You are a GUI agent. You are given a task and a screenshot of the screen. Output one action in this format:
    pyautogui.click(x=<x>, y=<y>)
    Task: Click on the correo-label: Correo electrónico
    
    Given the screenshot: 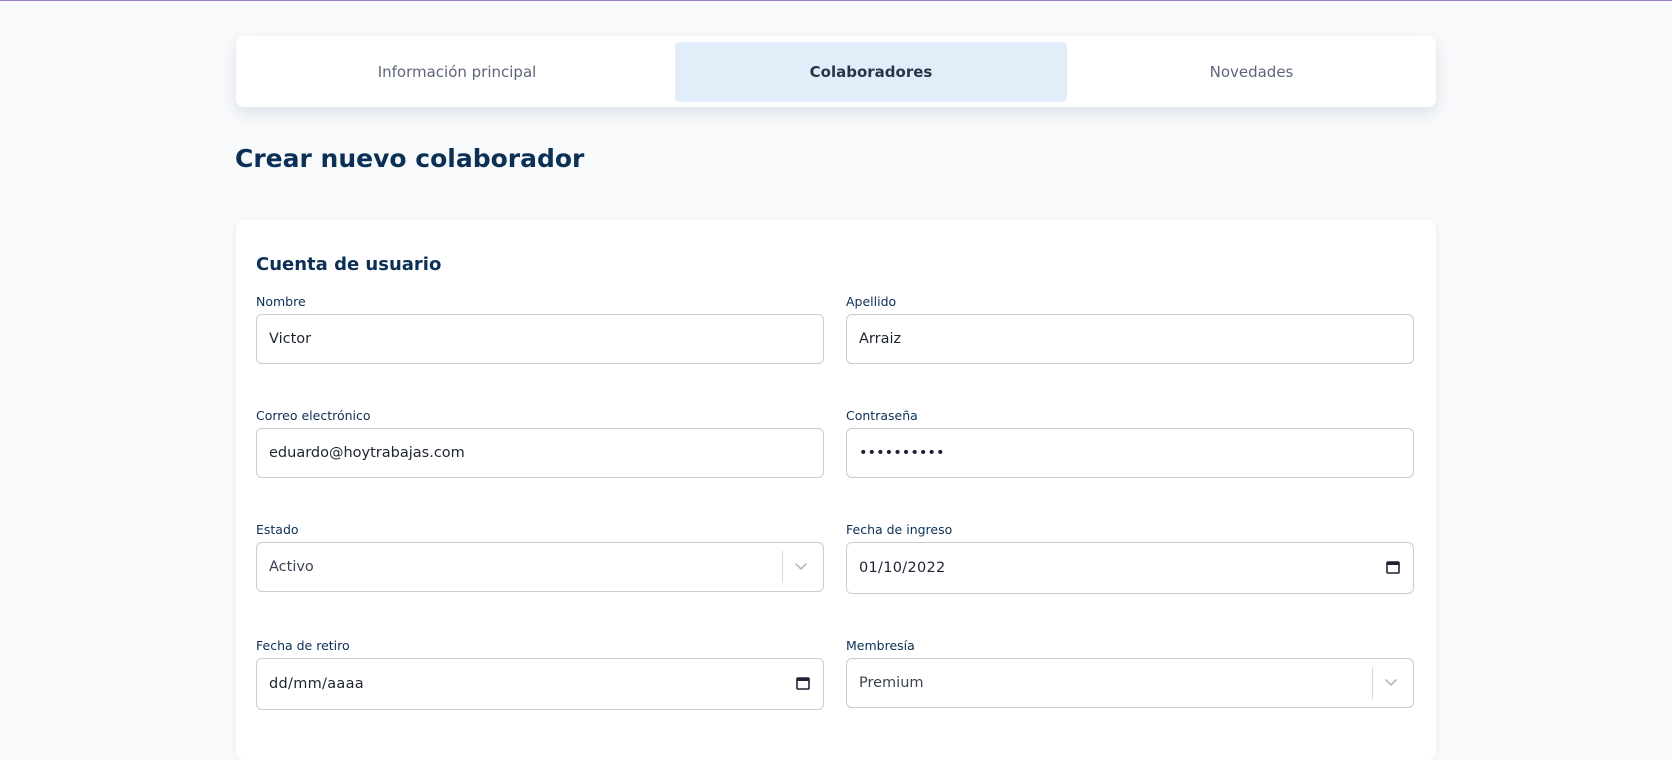 What is the action you would take?
    pyautogui.click(x=313, y=415)
    